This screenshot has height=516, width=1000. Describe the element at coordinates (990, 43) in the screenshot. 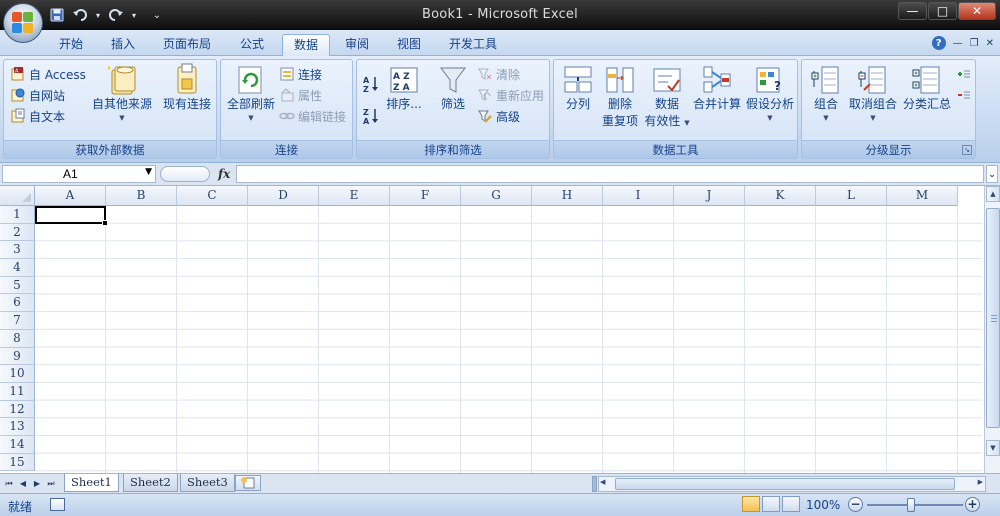

I see `workbook-close-icon: ✕` at that location.